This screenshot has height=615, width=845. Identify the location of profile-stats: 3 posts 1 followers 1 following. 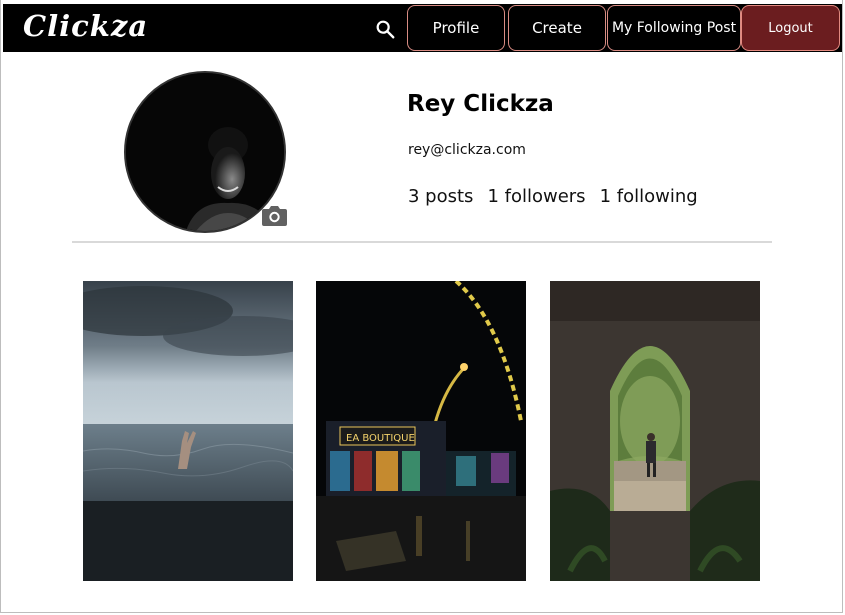
(553, 196).